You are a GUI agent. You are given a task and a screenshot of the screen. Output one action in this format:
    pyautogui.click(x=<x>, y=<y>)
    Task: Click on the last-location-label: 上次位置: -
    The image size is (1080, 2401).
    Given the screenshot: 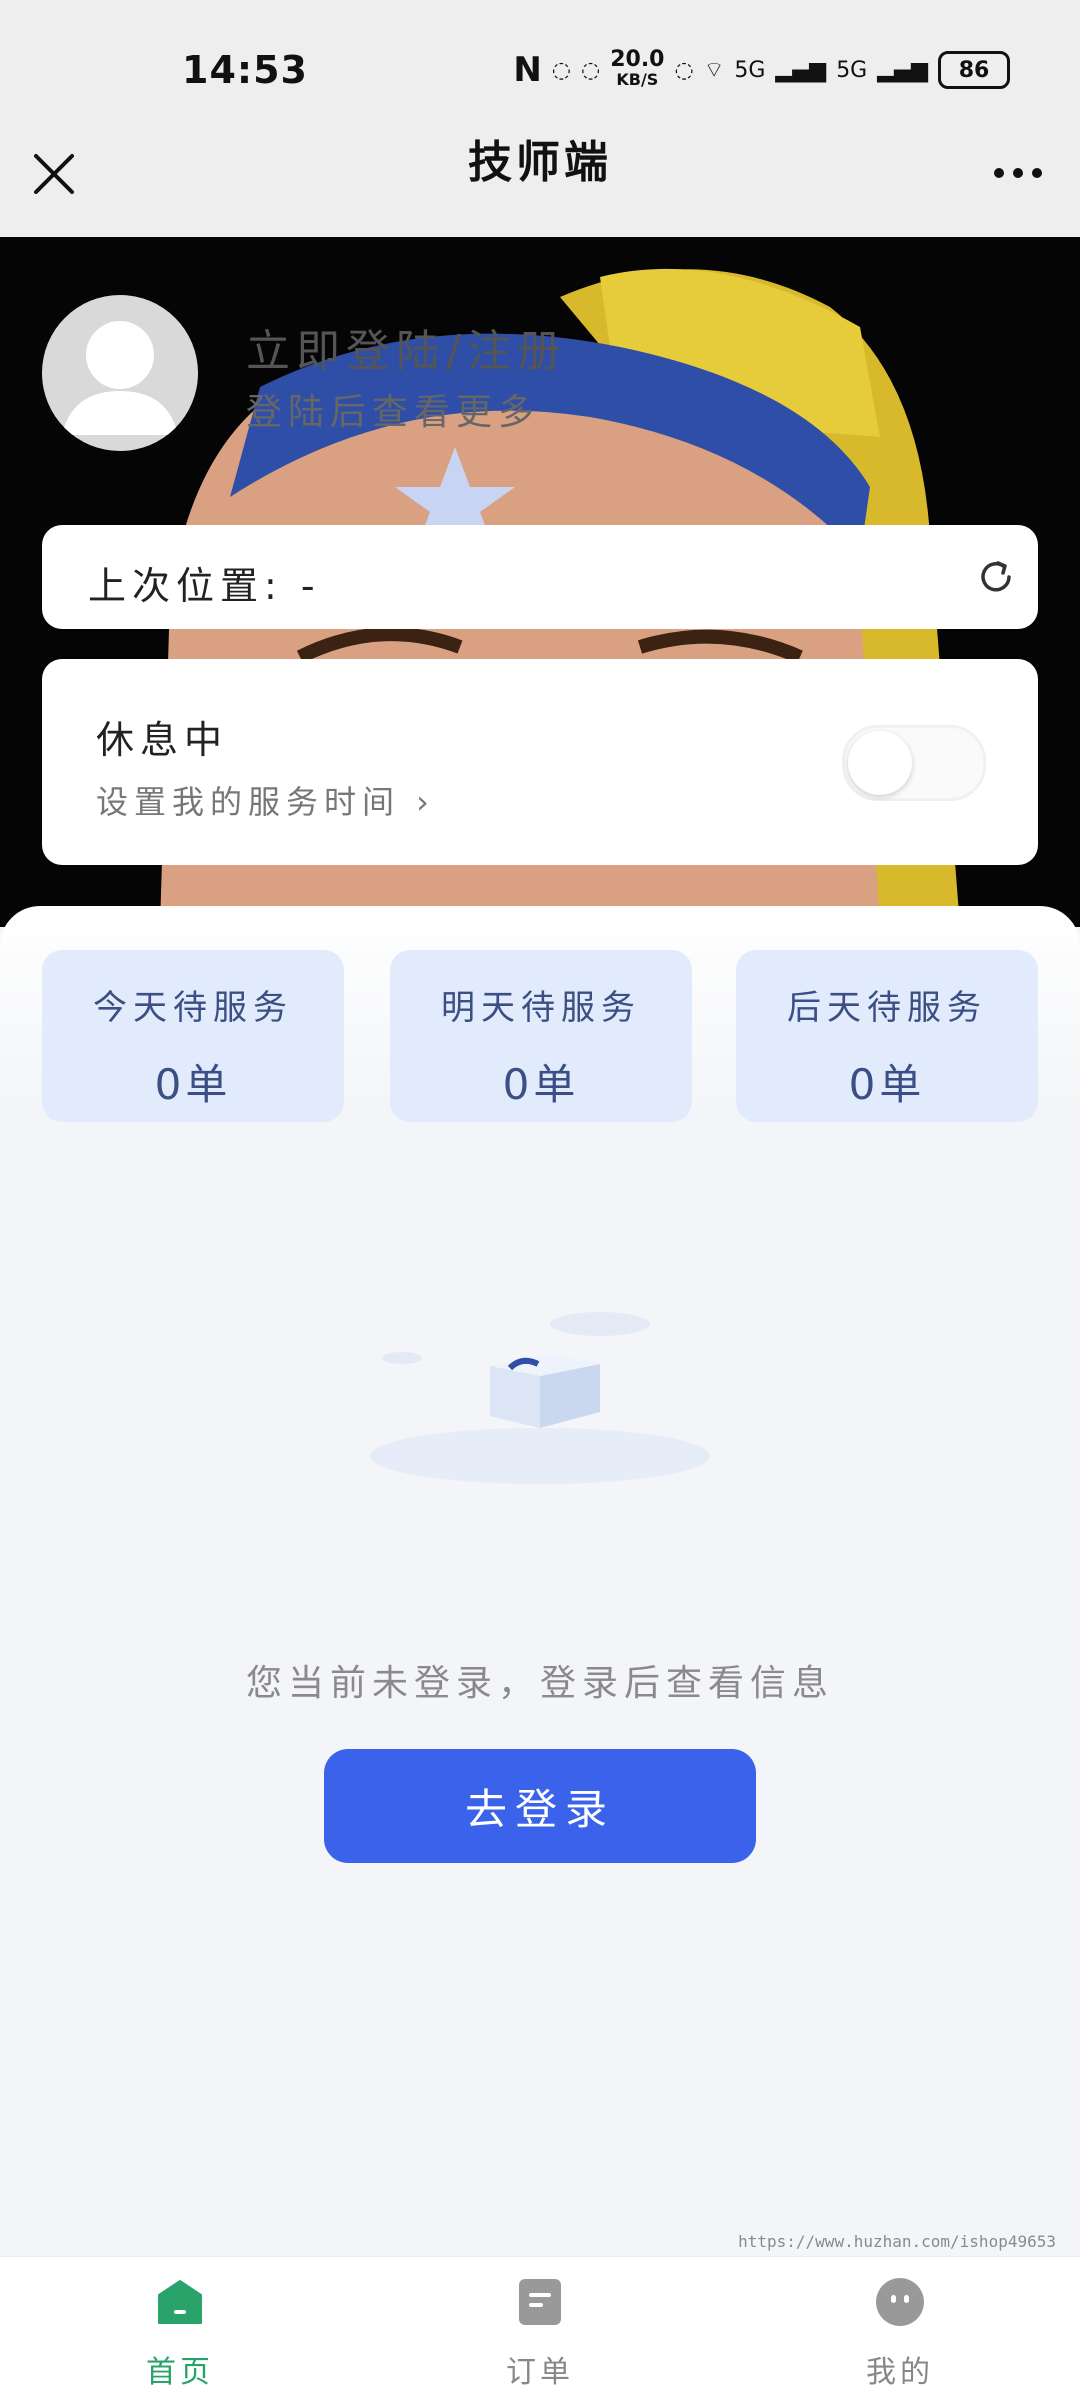 What is the action you would take?
    pyautogui.click(x=204, y=586)
    